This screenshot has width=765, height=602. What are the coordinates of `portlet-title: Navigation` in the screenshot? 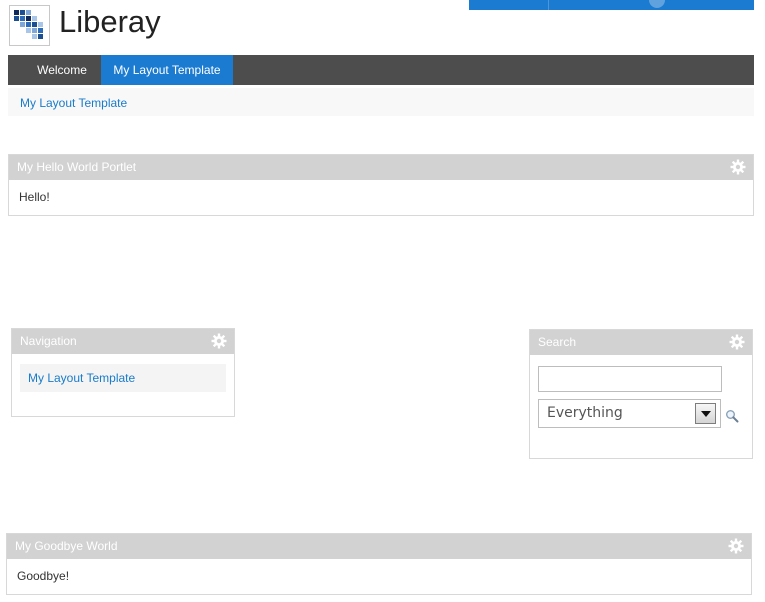 It's located at (48, 341).